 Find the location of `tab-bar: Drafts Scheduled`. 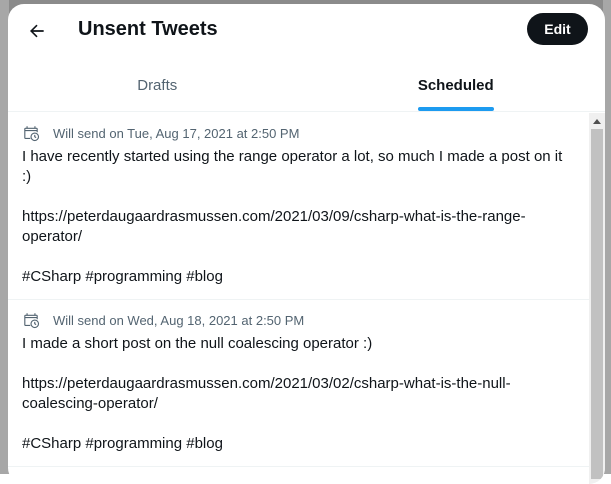

tab-bar: Drafts Scheduled is located at coordinates (306, 86).